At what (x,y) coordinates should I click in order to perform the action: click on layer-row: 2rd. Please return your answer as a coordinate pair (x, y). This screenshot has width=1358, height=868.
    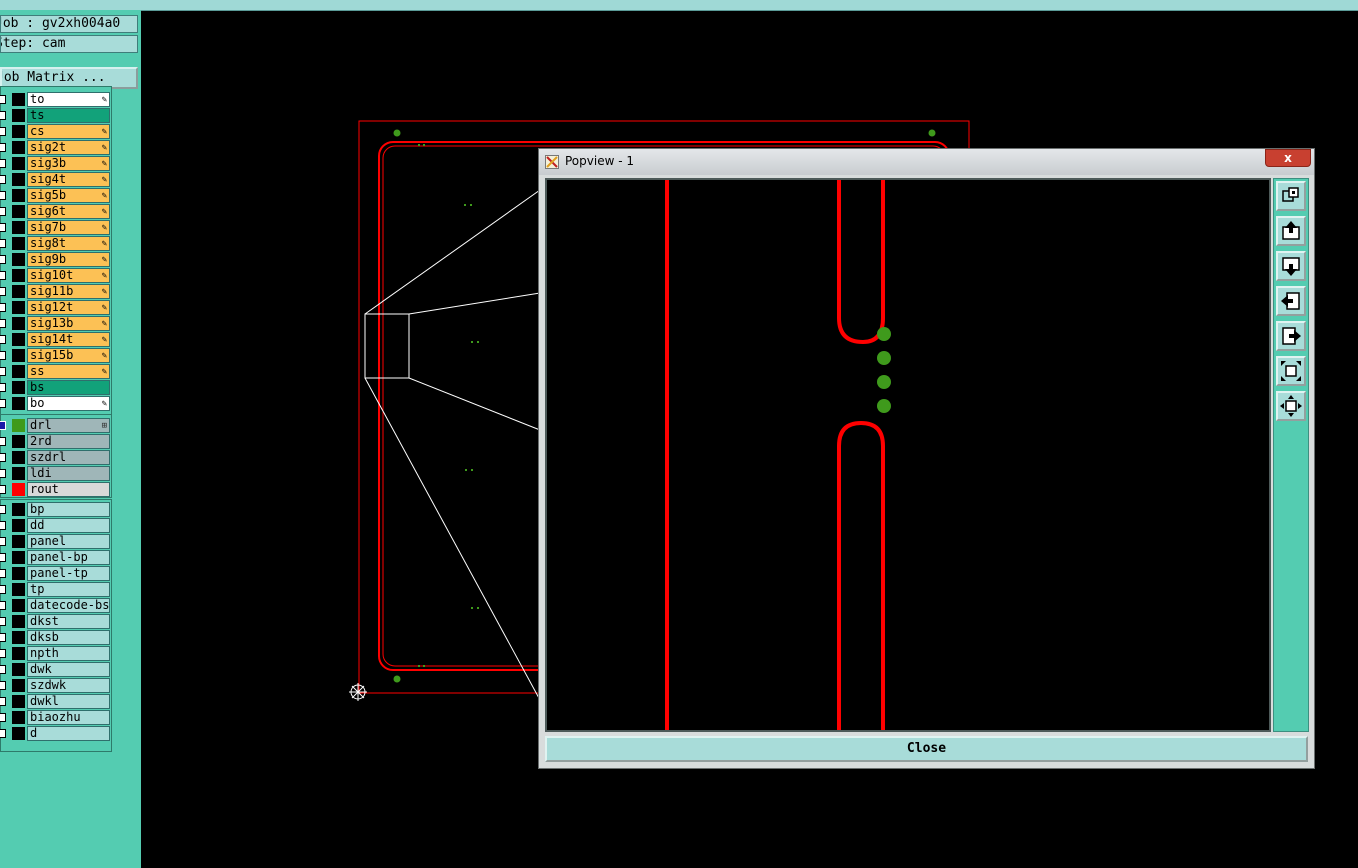
    Looking at the image, I should click on (56, 441).